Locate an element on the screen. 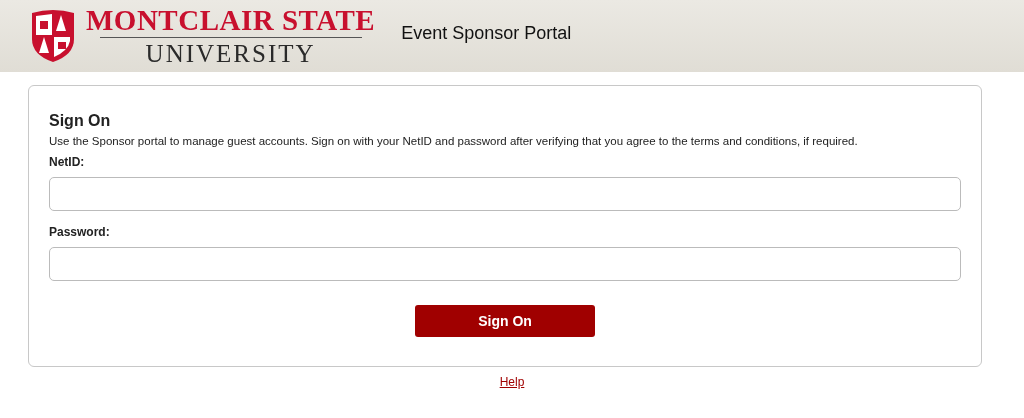  help-link: Help is located at coordinates (512, 382).